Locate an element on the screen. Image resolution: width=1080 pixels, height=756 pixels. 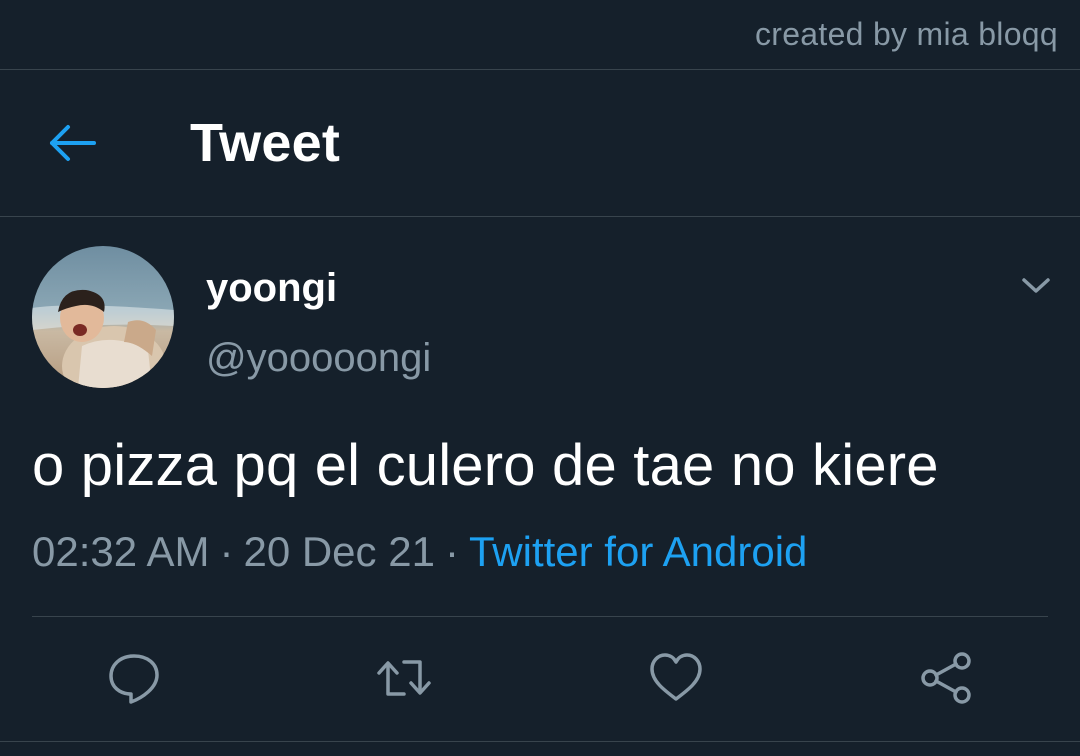
more-options-button is located at coordinates (1036, 285).